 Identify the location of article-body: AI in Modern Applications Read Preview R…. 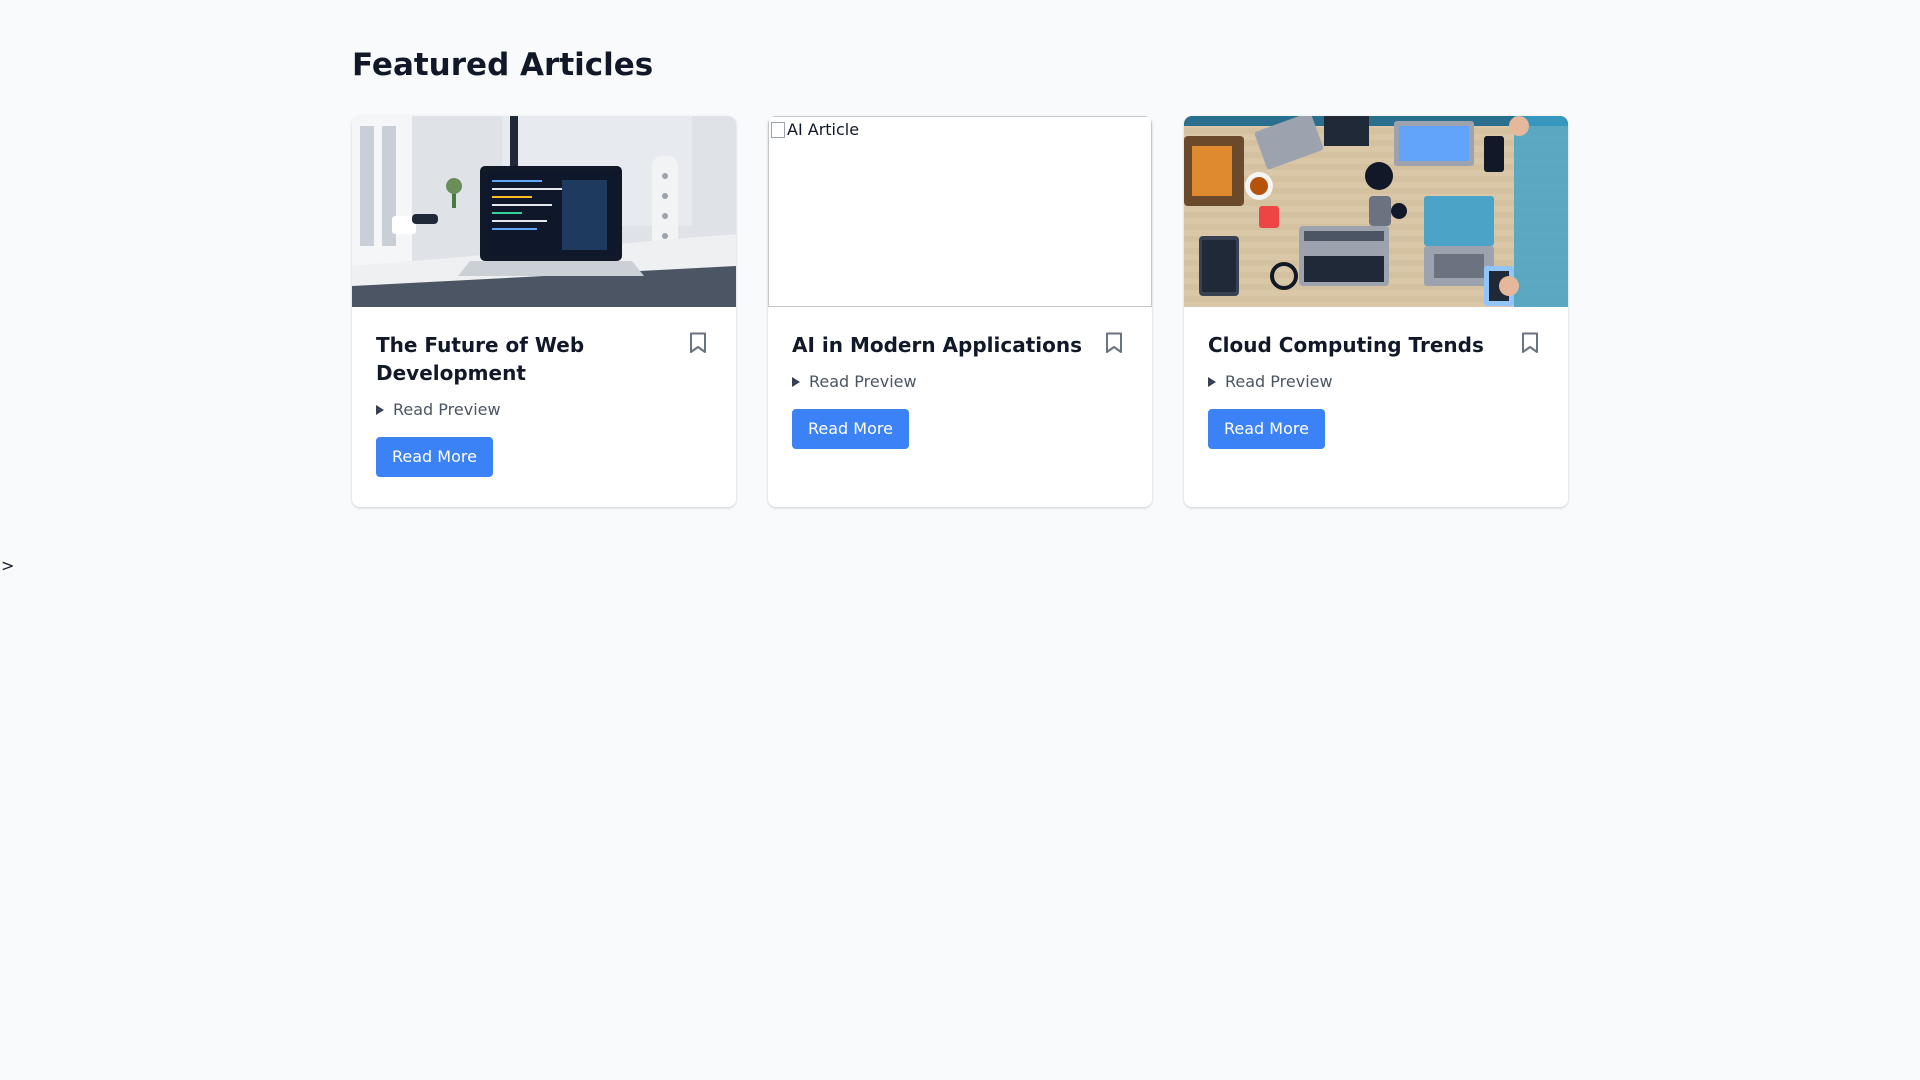
(960, 390).